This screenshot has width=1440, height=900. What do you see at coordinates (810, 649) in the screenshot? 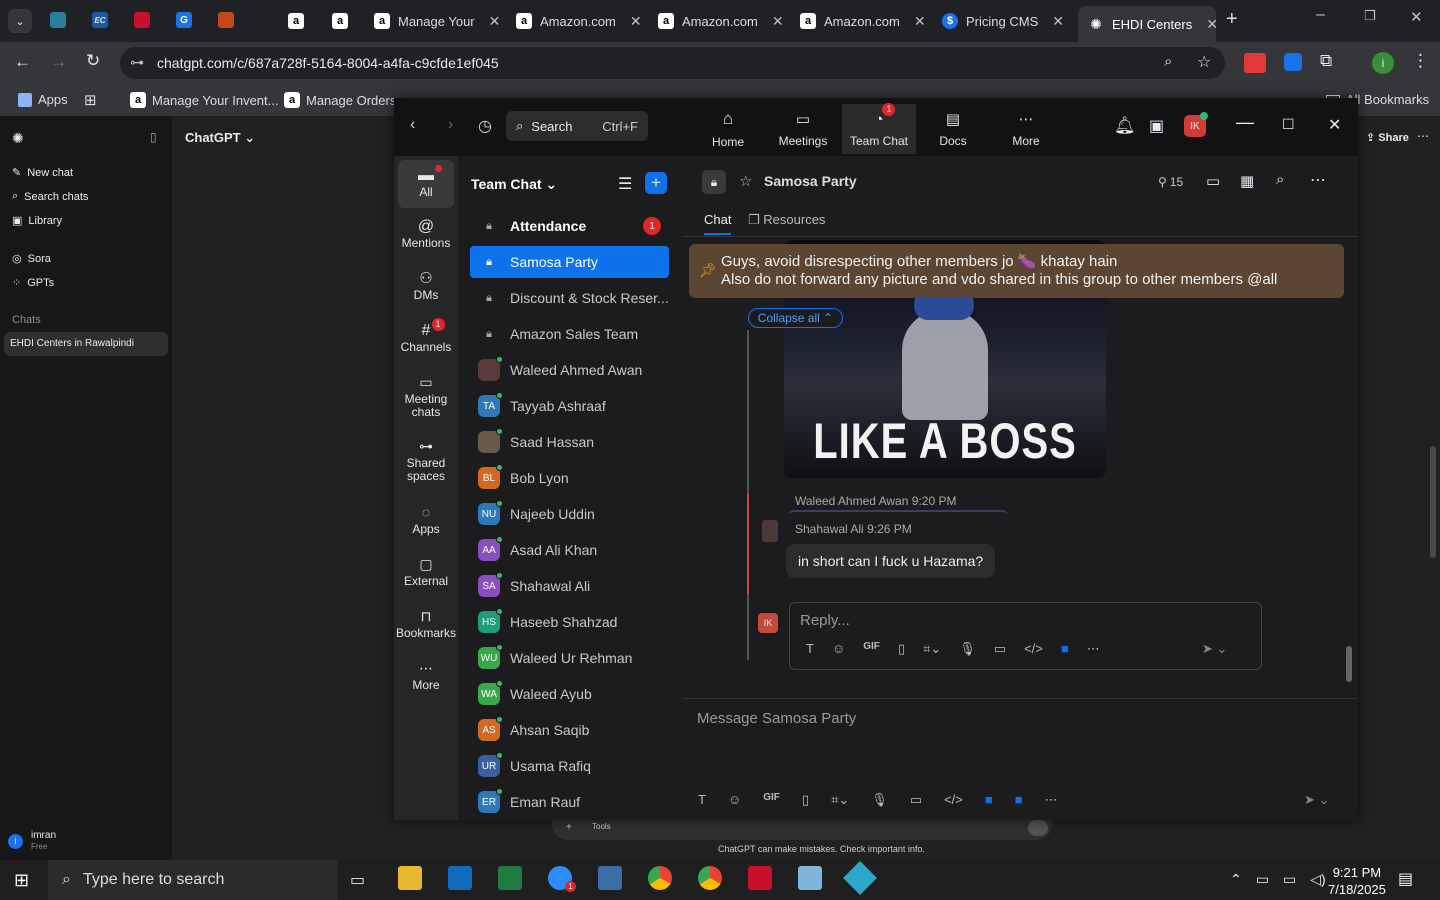
I see `text-format-icon: T` at bounding box center [810, 649].